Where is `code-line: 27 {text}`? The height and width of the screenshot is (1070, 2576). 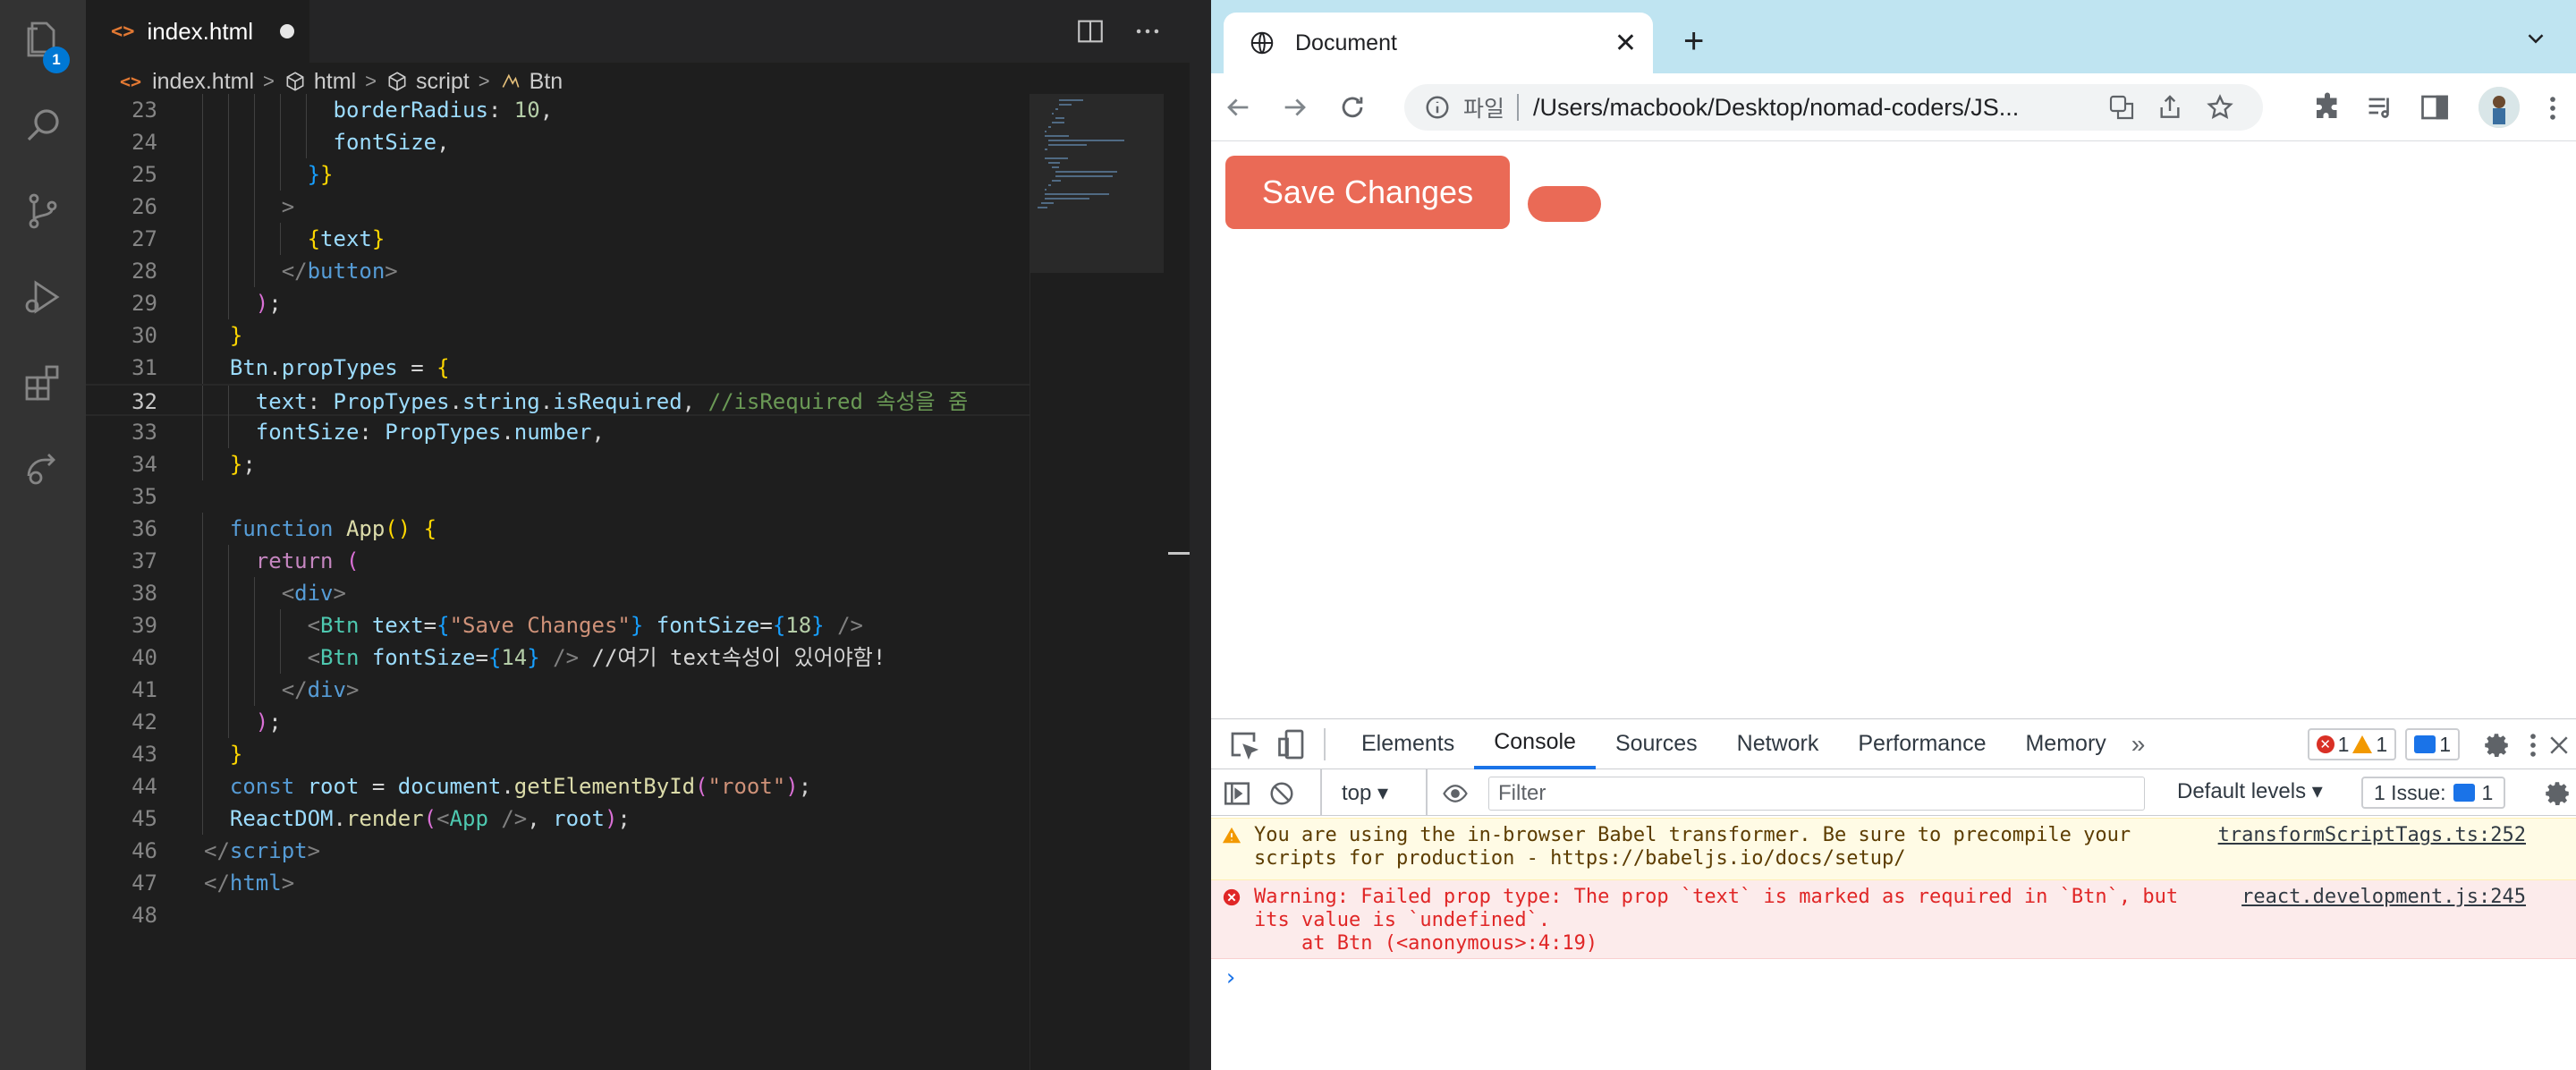
code-line: 27 {text} is located at coordinates (558, 239).